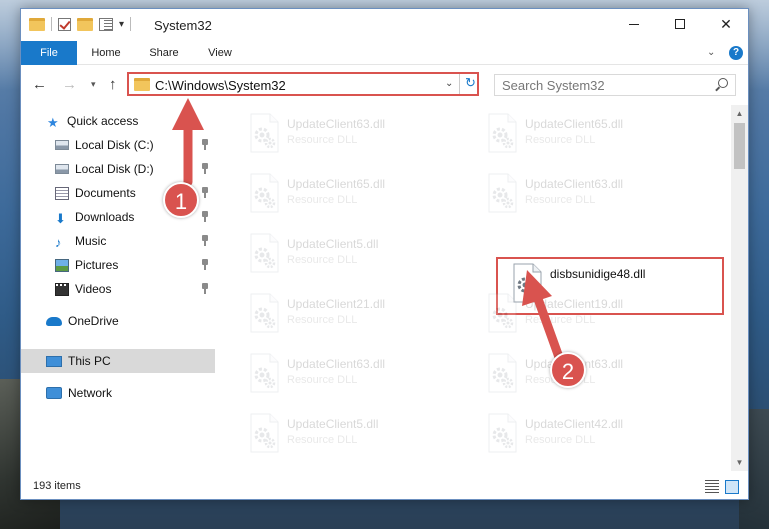 Image resolution: width=769 pixels, height=529 pixels. I want to click on download-icon: ⬇, so click(60, 218).